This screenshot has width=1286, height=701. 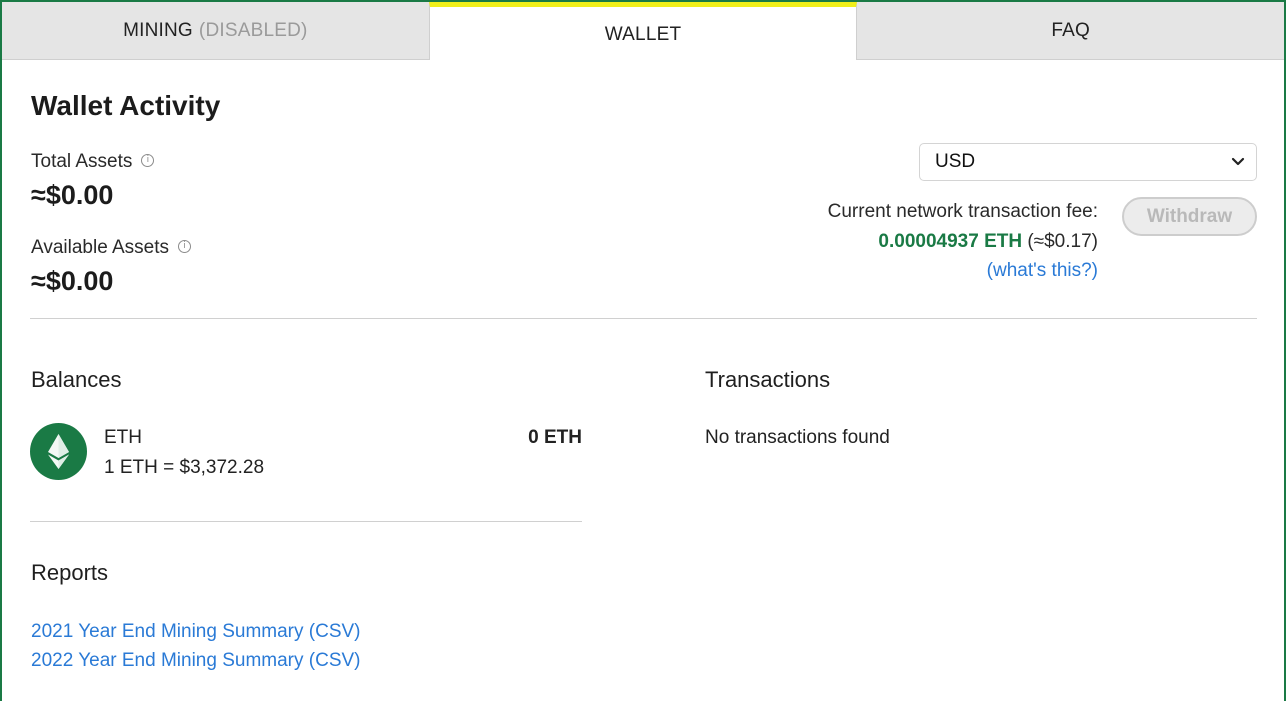 What do you see at coordinates (70, 572) in the screenshot?
I see `reports-title: Reports` at bounding box center [70, 572].